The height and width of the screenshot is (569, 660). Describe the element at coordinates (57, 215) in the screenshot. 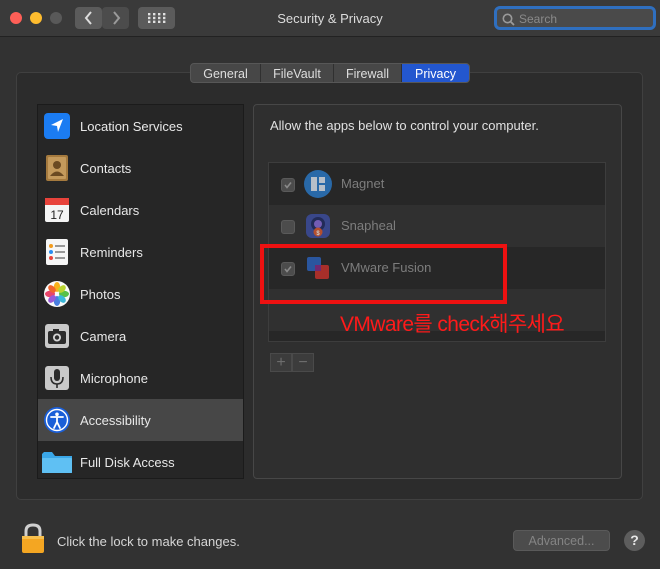

I see `svg-text: 17` at that location.